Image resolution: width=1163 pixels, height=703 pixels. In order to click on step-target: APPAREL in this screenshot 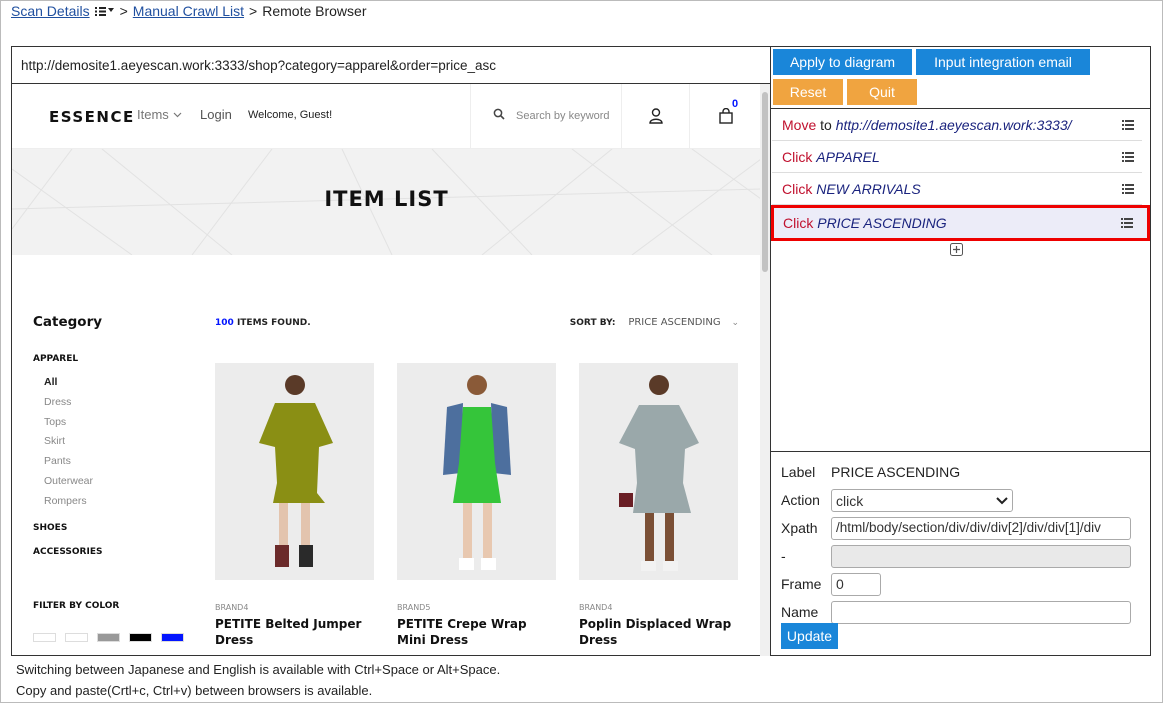, I will do `click(848, 157)`.